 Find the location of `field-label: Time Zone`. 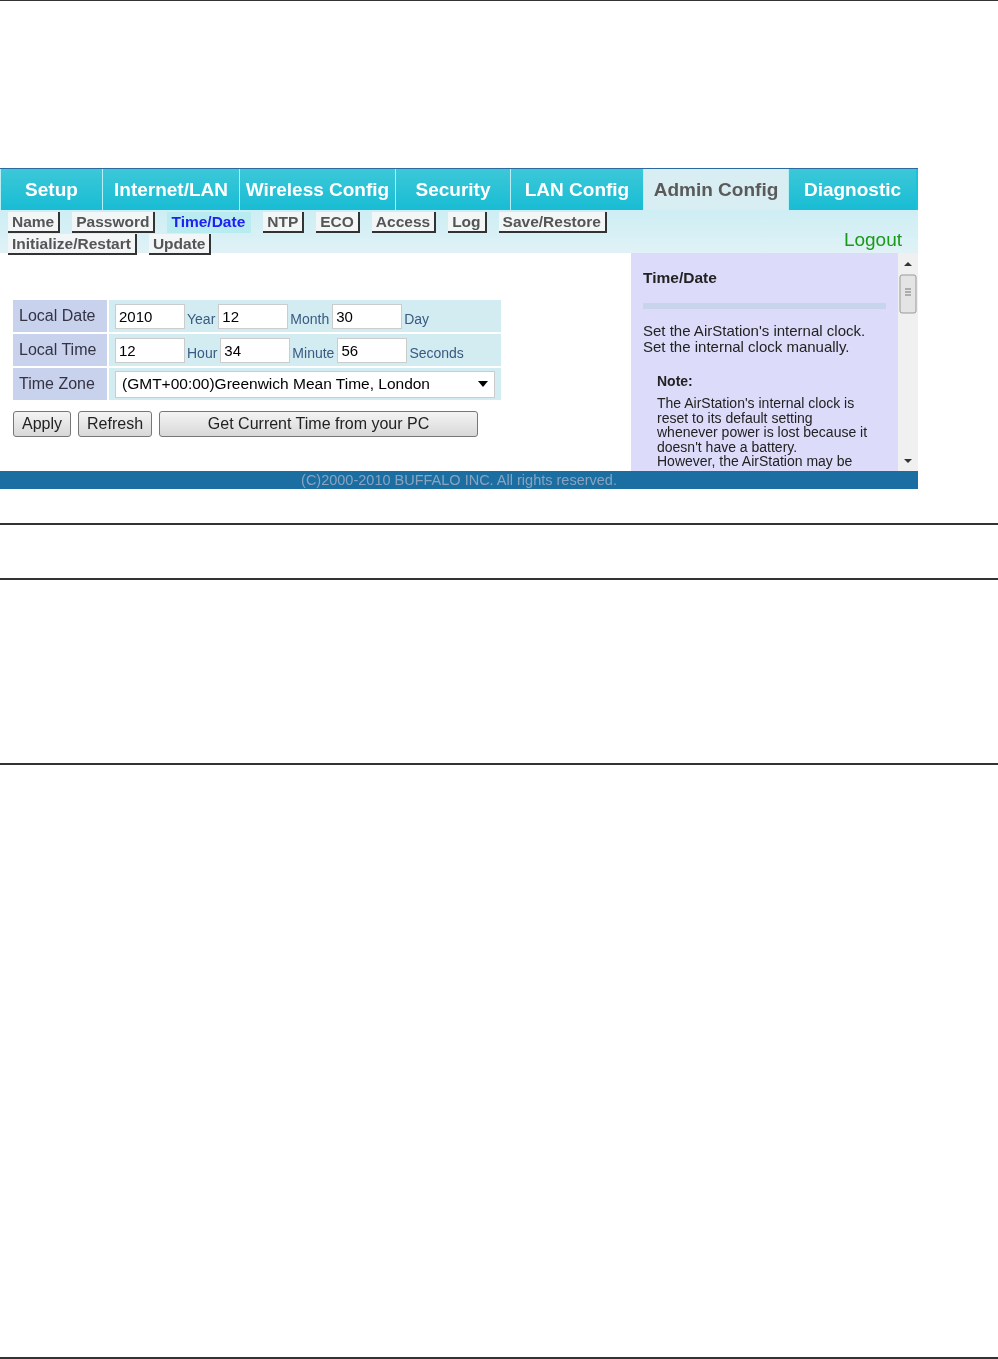

field-label: Time Zone is located at coordinates (60, 384).